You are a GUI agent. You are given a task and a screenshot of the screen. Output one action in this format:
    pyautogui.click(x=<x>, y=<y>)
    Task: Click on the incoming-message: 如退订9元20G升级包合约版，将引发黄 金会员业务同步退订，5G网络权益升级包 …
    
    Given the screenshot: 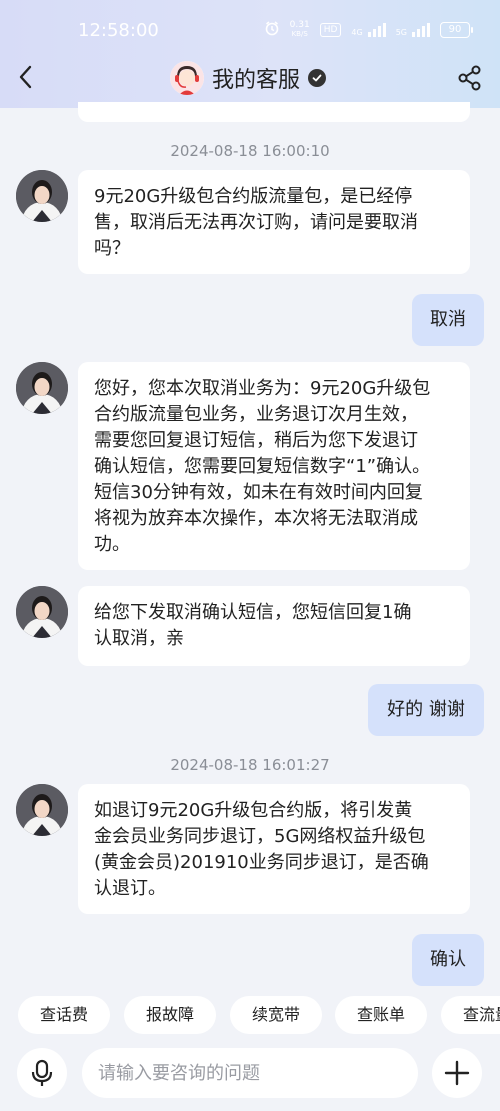 What is the action you would take?
    pyautogui.click(x=274, y=849)
    